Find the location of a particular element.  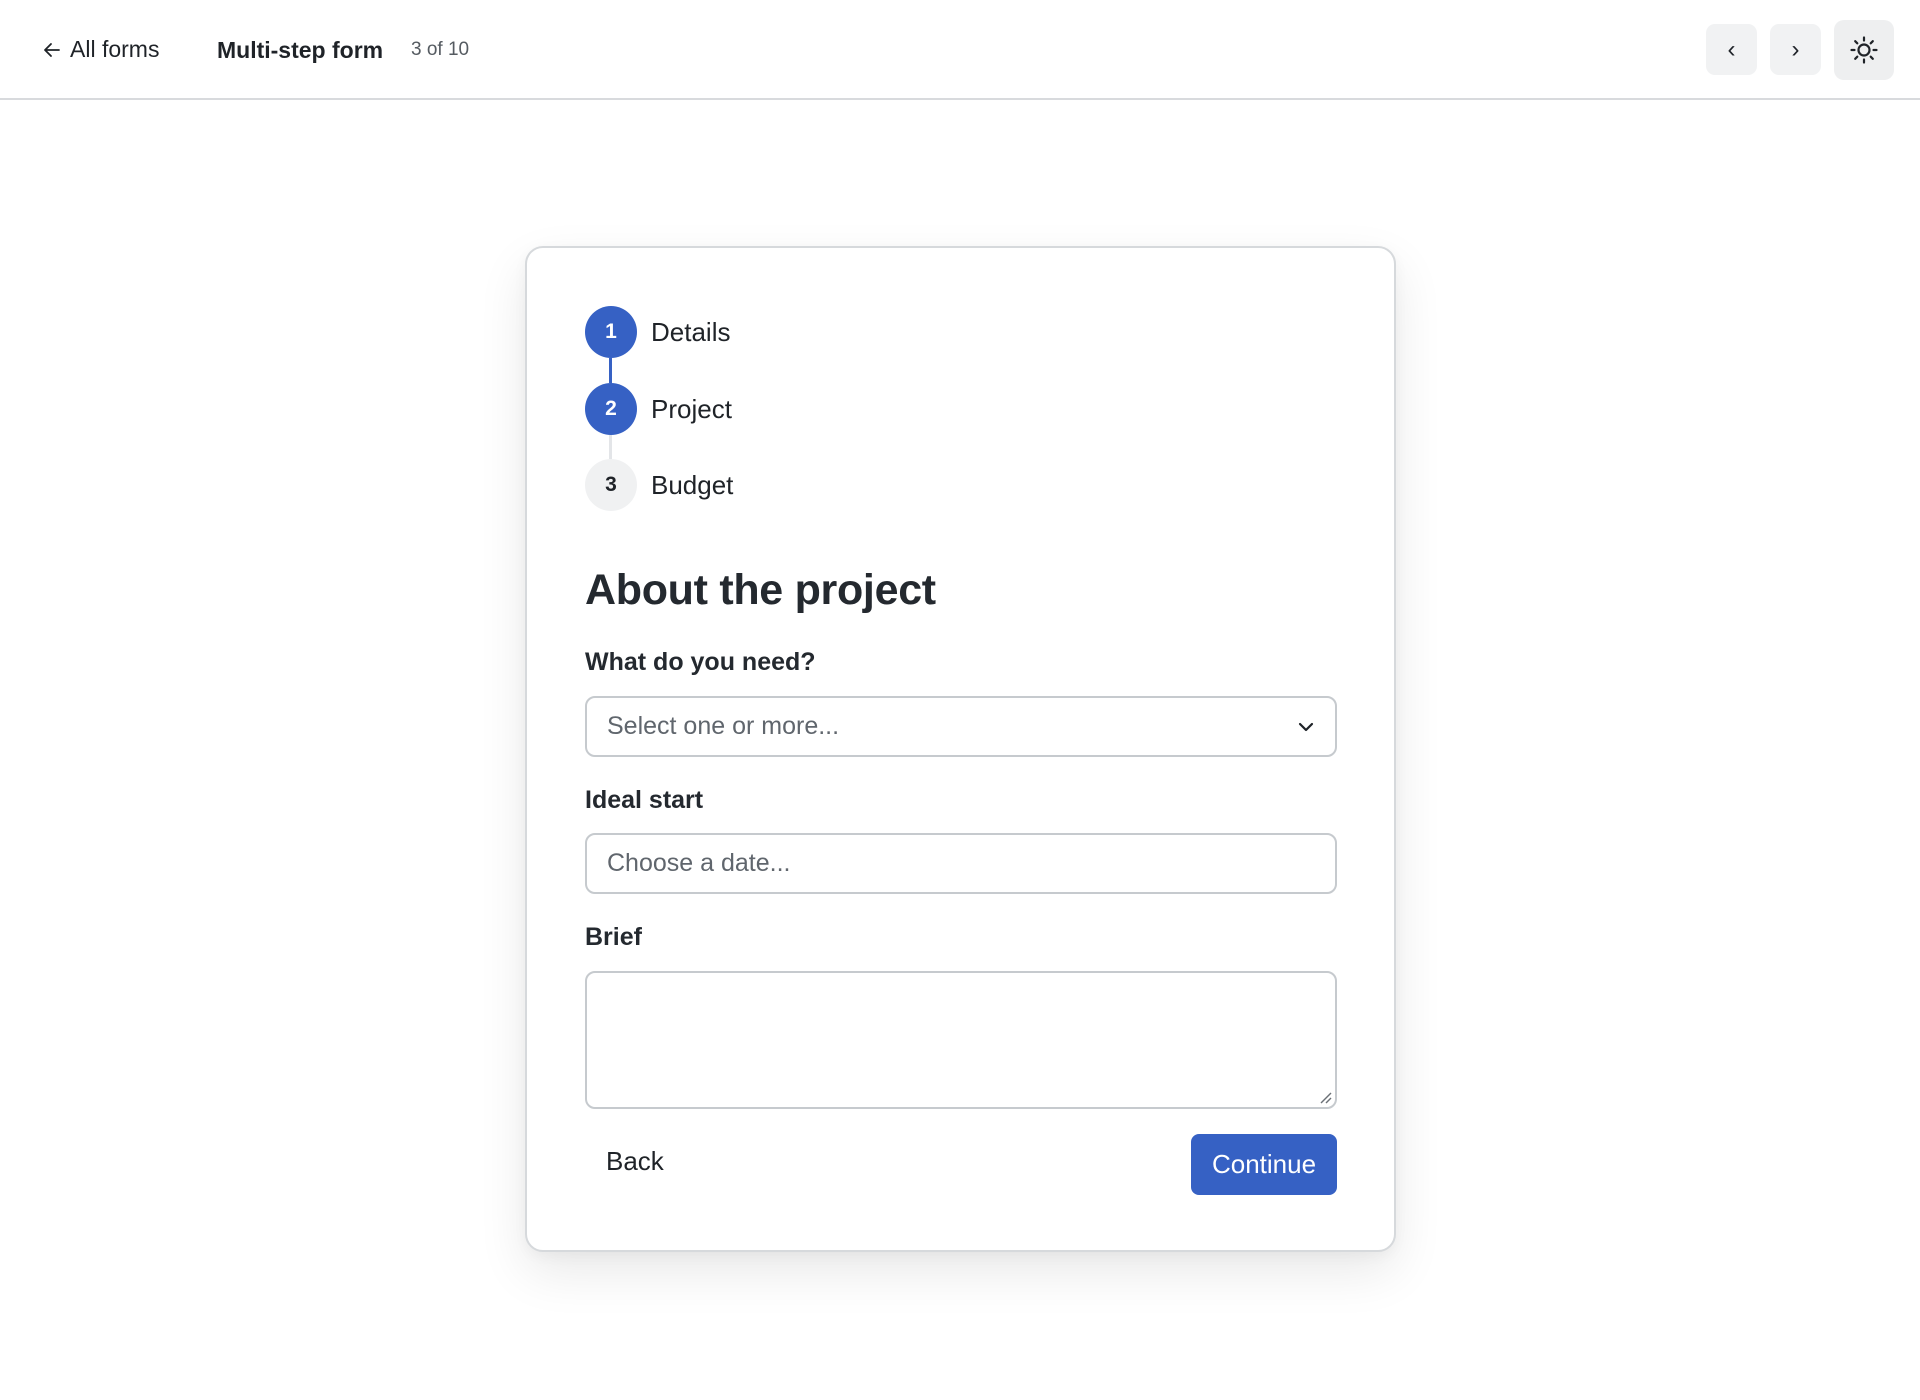

form-counter: 3 of 10 is located at coordinates (440, 49).